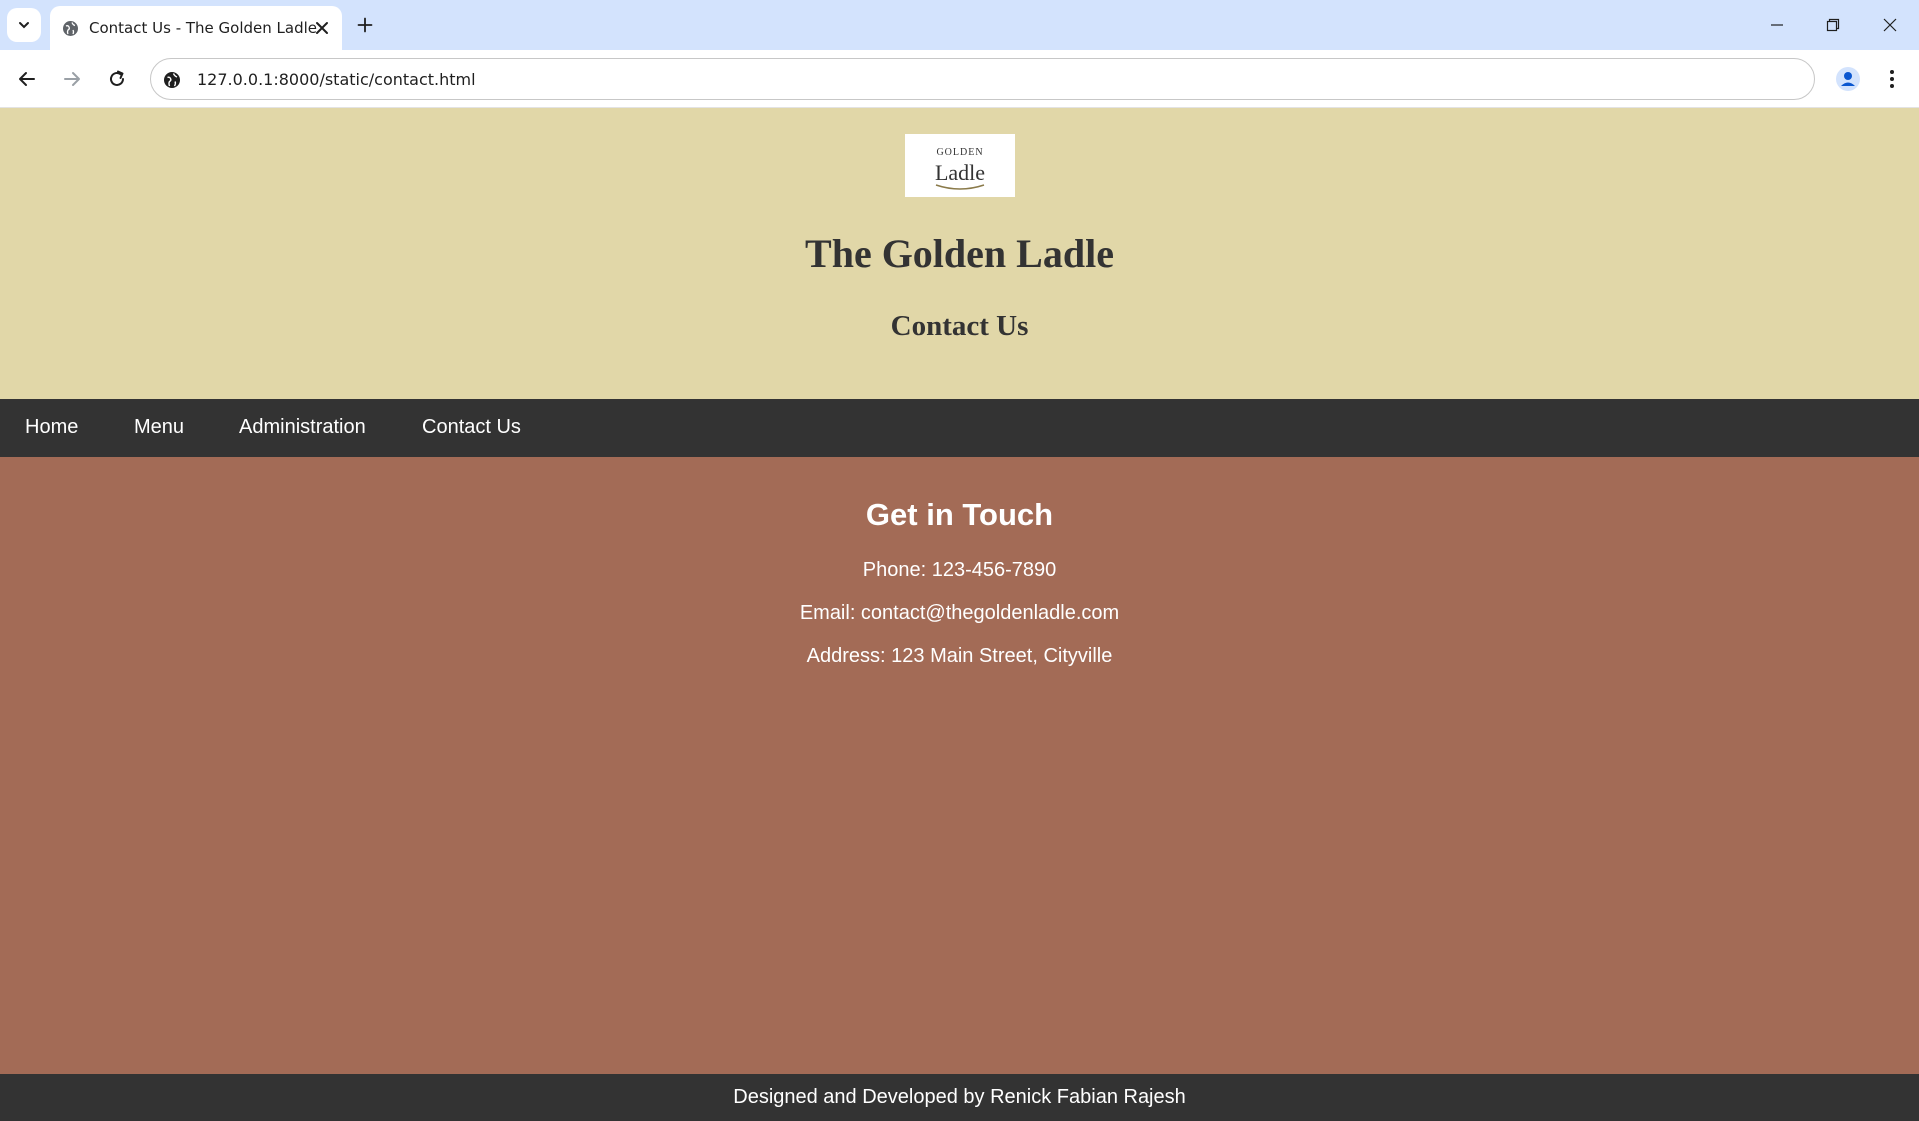 The height and width of the screenshot is (1121, 1919). Describe the element at coordinates (960, 172) in the screenshot. I see `logo-text-bottom: Ladle` at that location.